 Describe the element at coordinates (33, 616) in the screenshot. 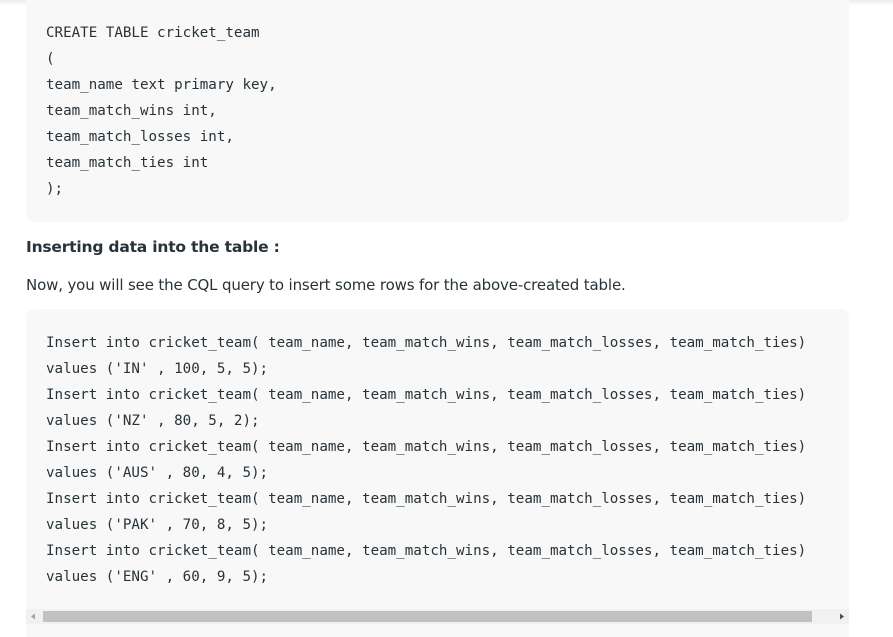

I see `scroll-left-arrow-icon` at that location.